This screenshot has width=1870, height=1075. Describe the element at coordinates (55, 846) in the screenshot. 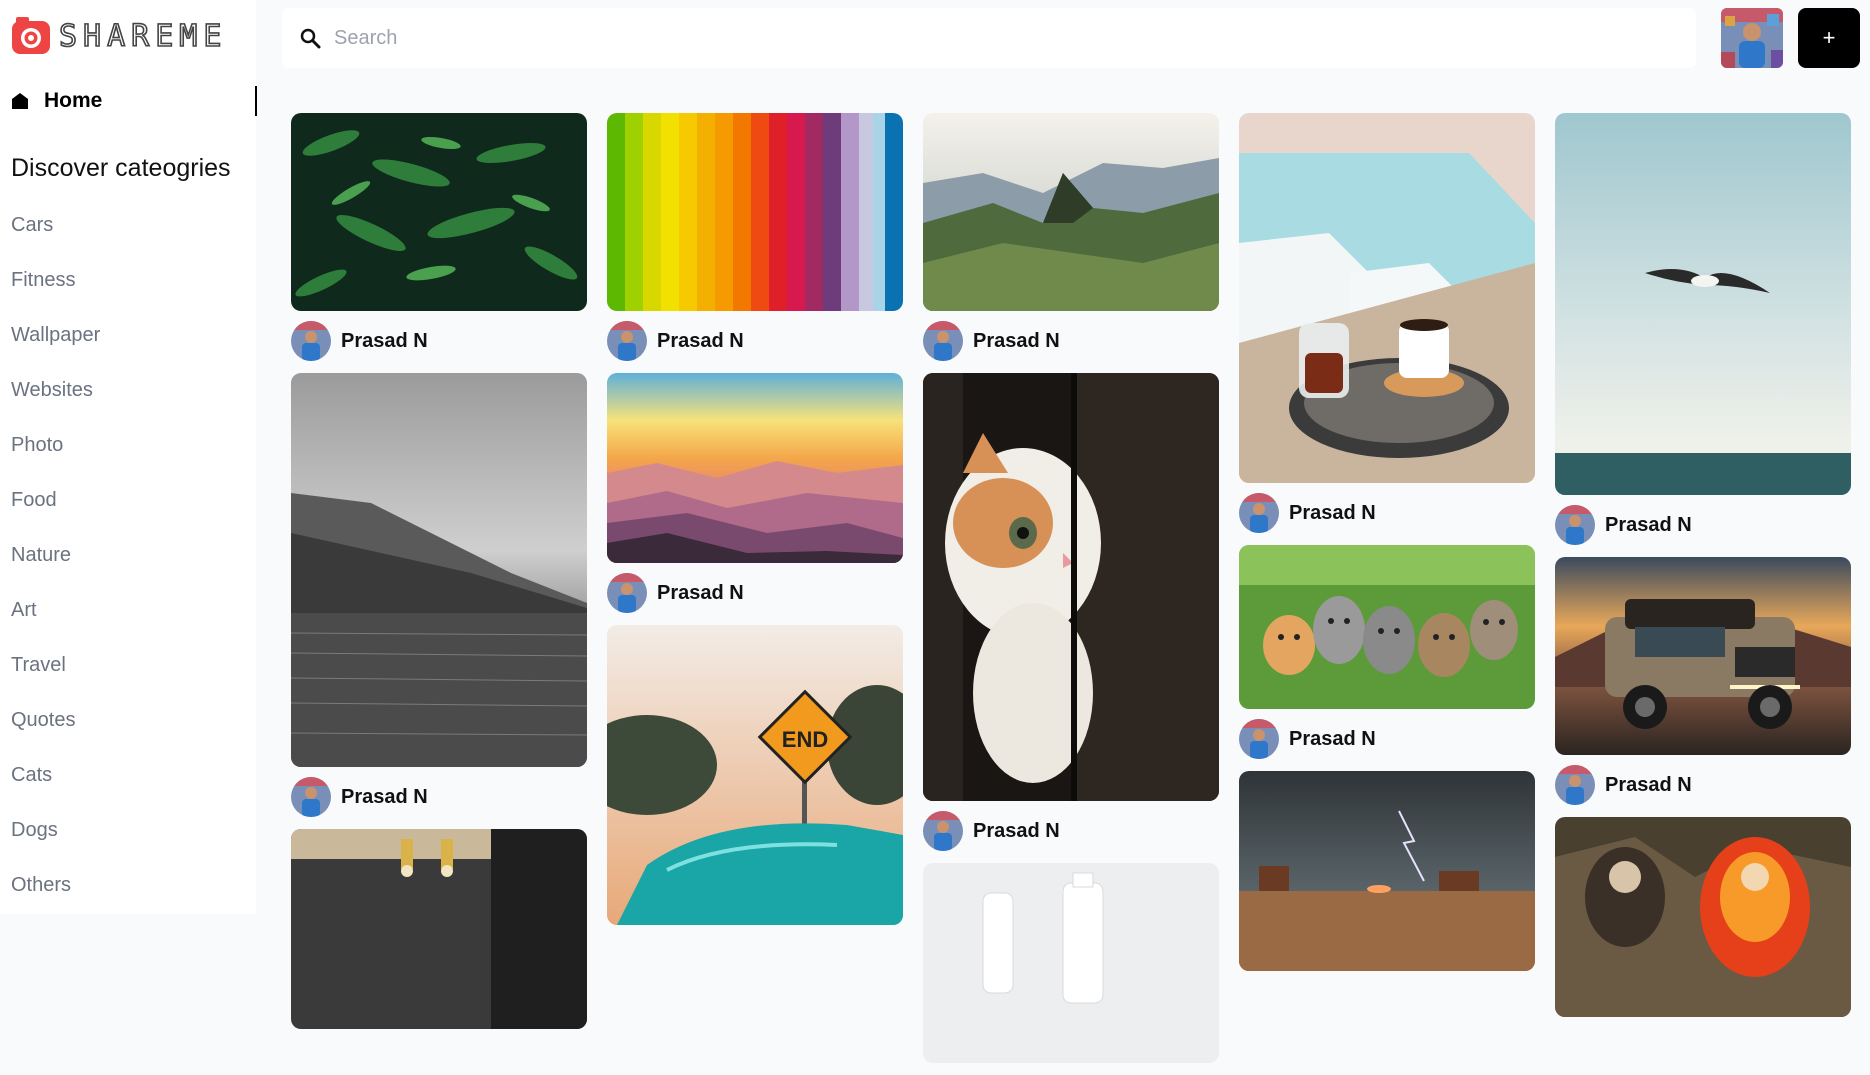

I see `sidebar-item-dogs: Dogs` at that location.